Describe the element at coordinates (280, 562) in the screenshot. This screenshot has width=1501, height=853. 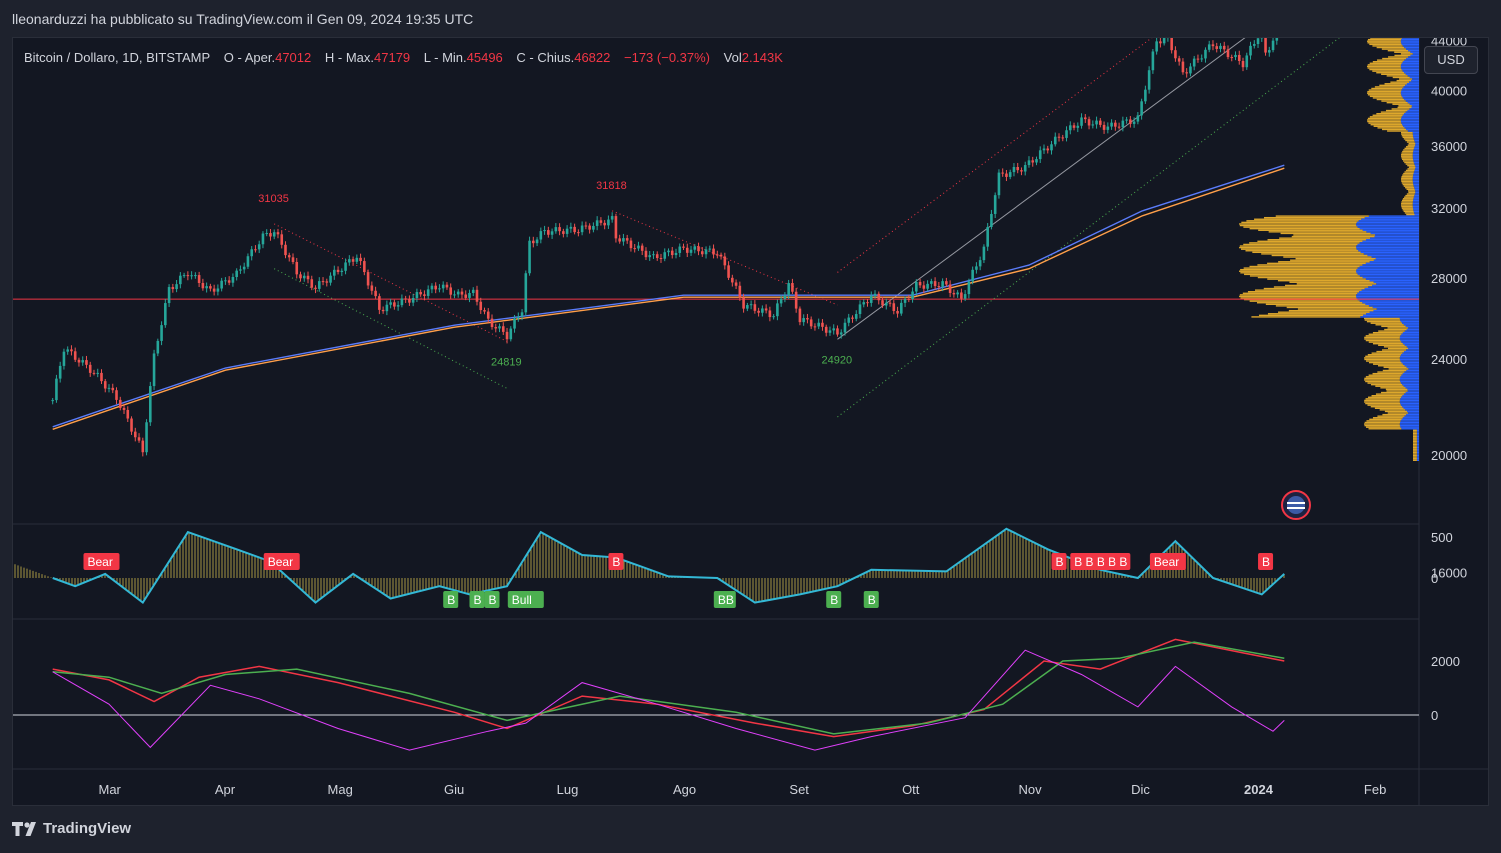
I see `signal-label-text: Bear` at that location.